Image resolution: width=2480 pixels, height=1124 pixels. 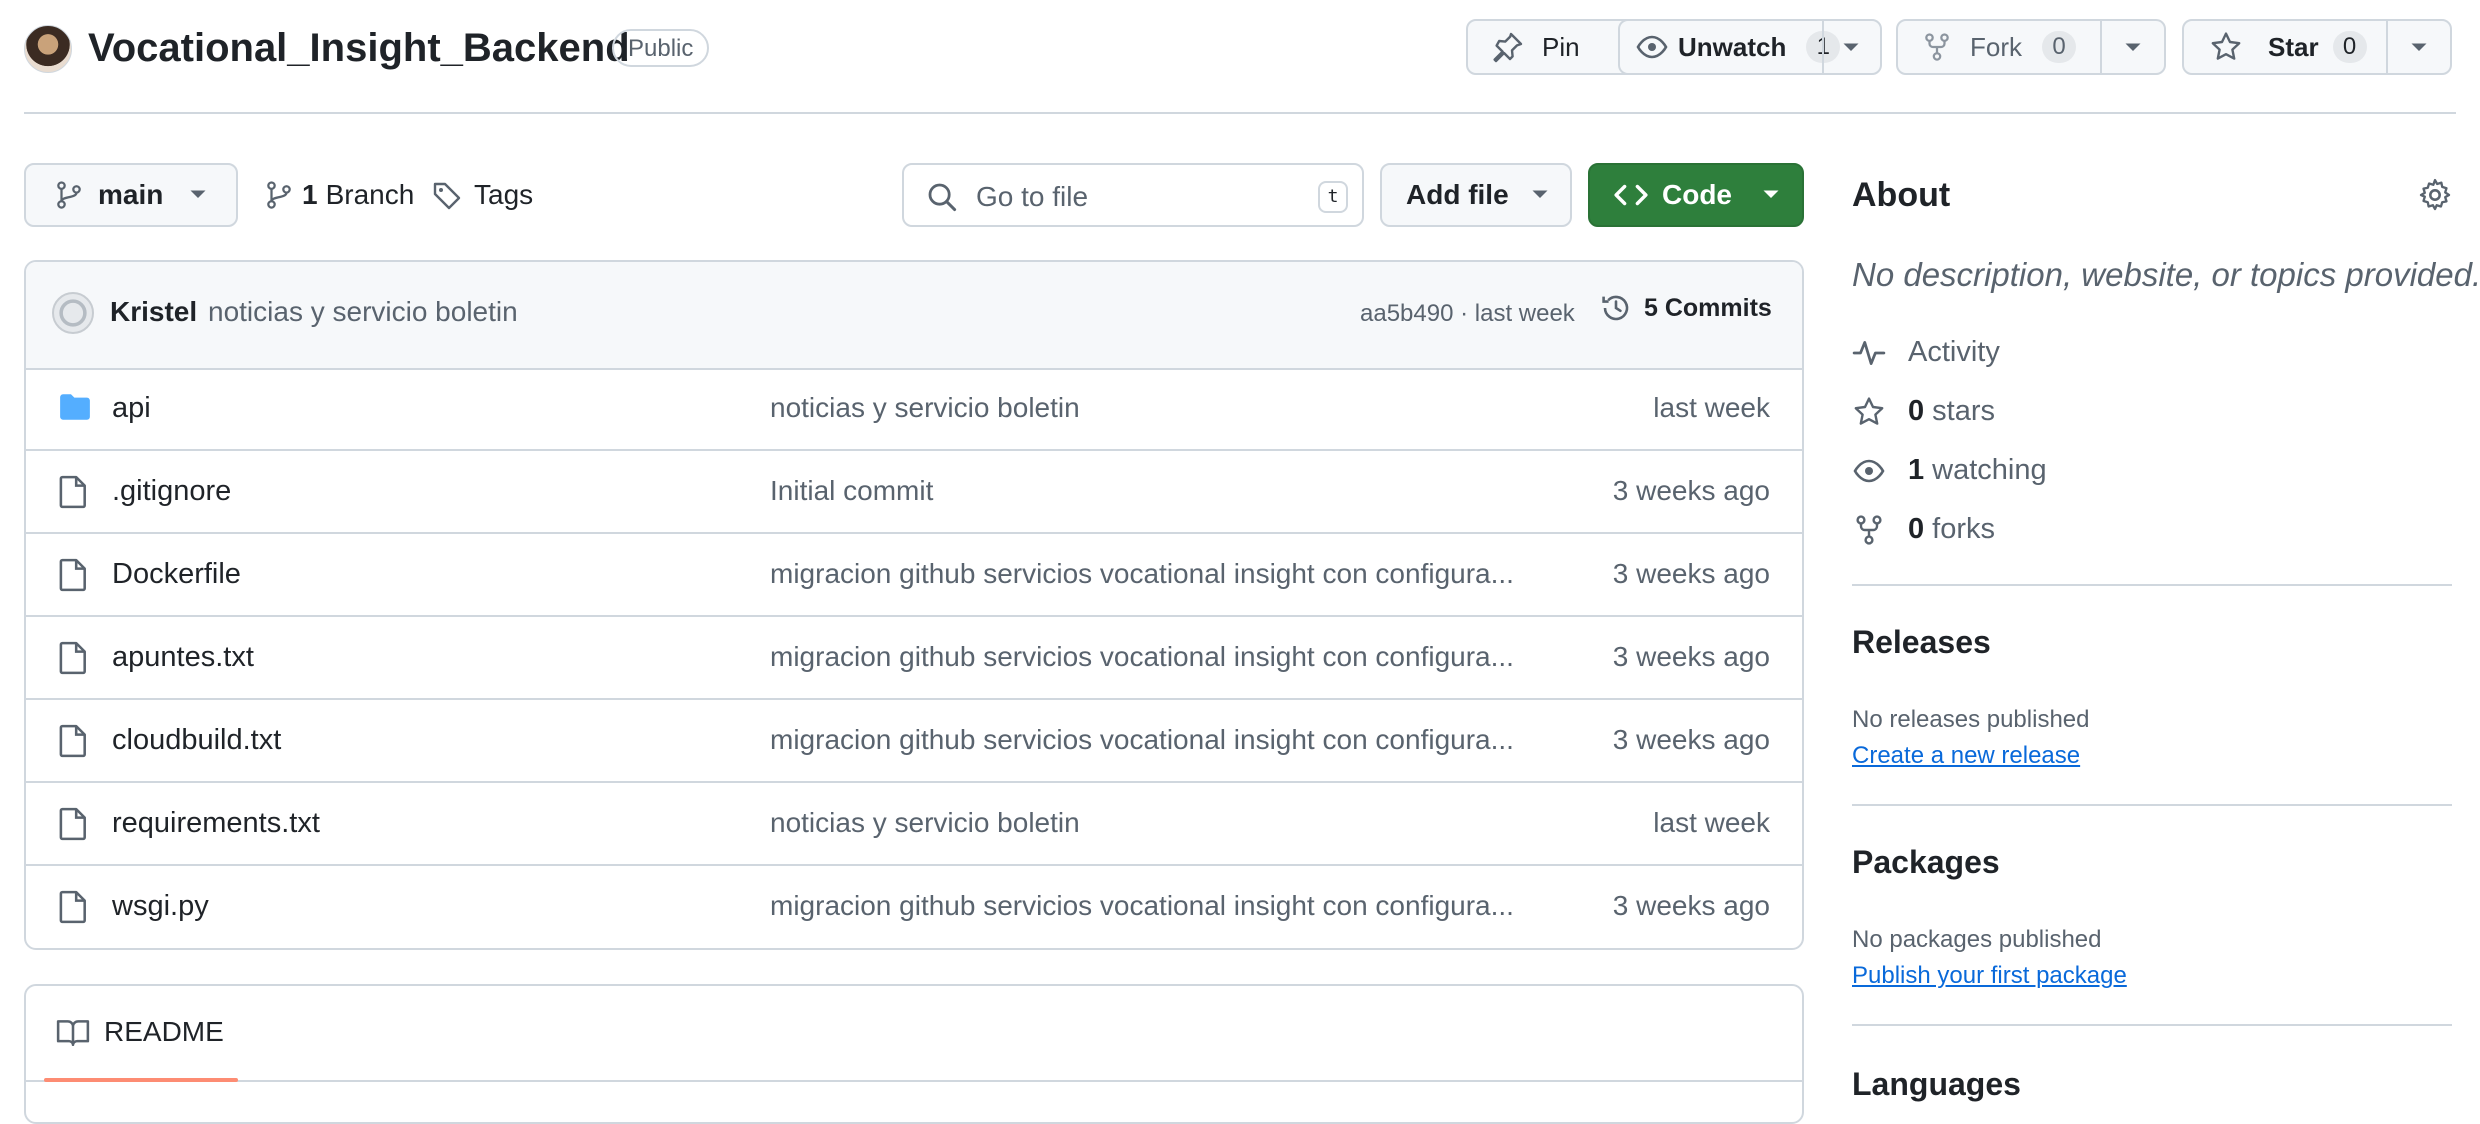 I want to click on pulse-icon, so click(x=1869, y=352).